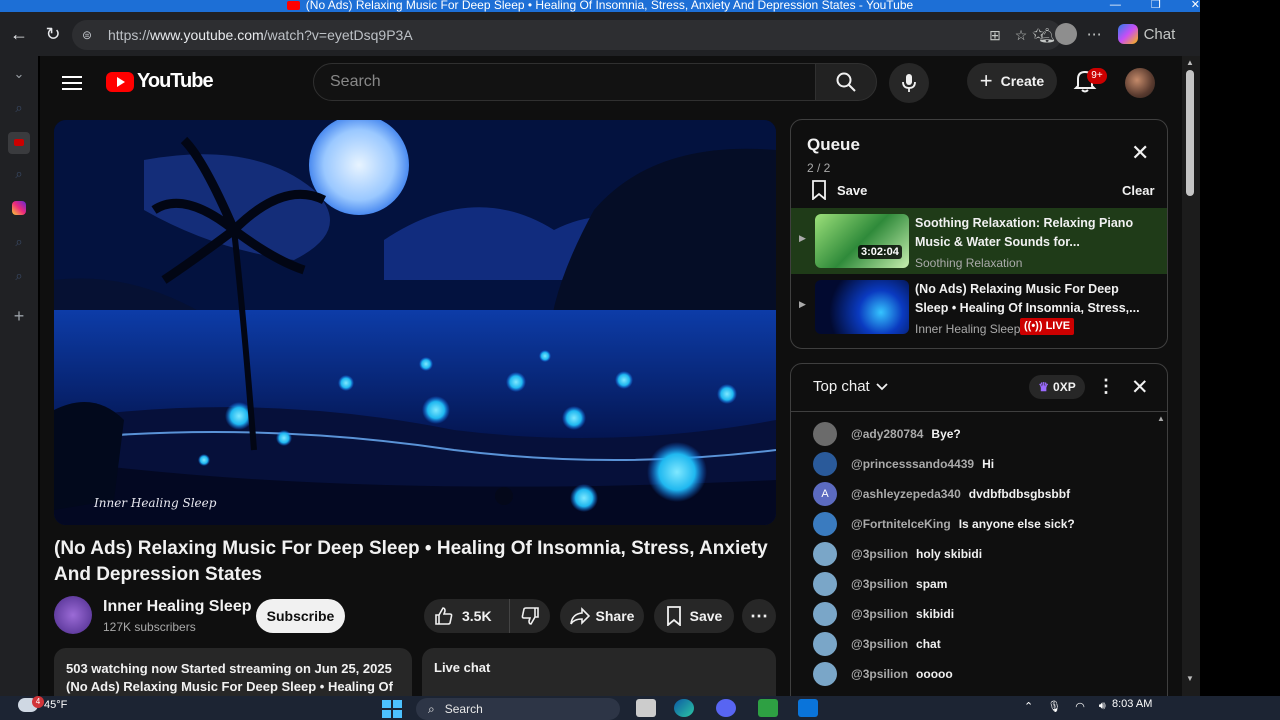 Image resolution: width=1280 pixels, height=720 pixels. I want to click on chat-author: @ashleyzepeda340, so click(906, 494).